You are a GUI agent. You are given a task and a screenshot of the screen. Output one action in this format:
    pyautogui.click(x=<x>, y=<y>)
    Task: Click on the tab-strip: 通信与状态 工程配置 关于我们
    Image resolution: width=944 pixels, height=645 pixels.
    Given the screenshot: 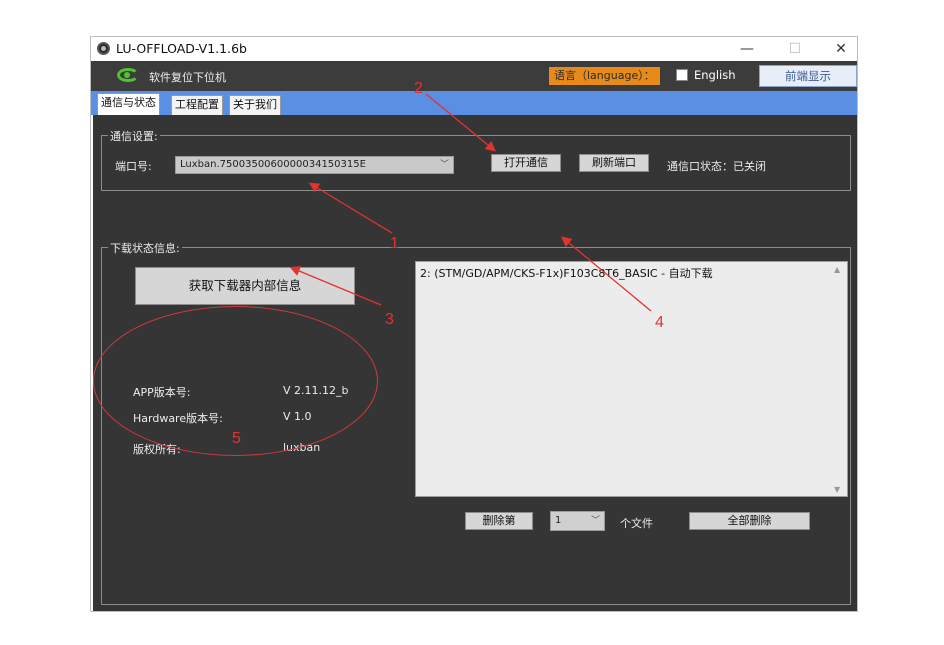 What is the action you would take?
    pyautogui.click(x=474, y=103)
    